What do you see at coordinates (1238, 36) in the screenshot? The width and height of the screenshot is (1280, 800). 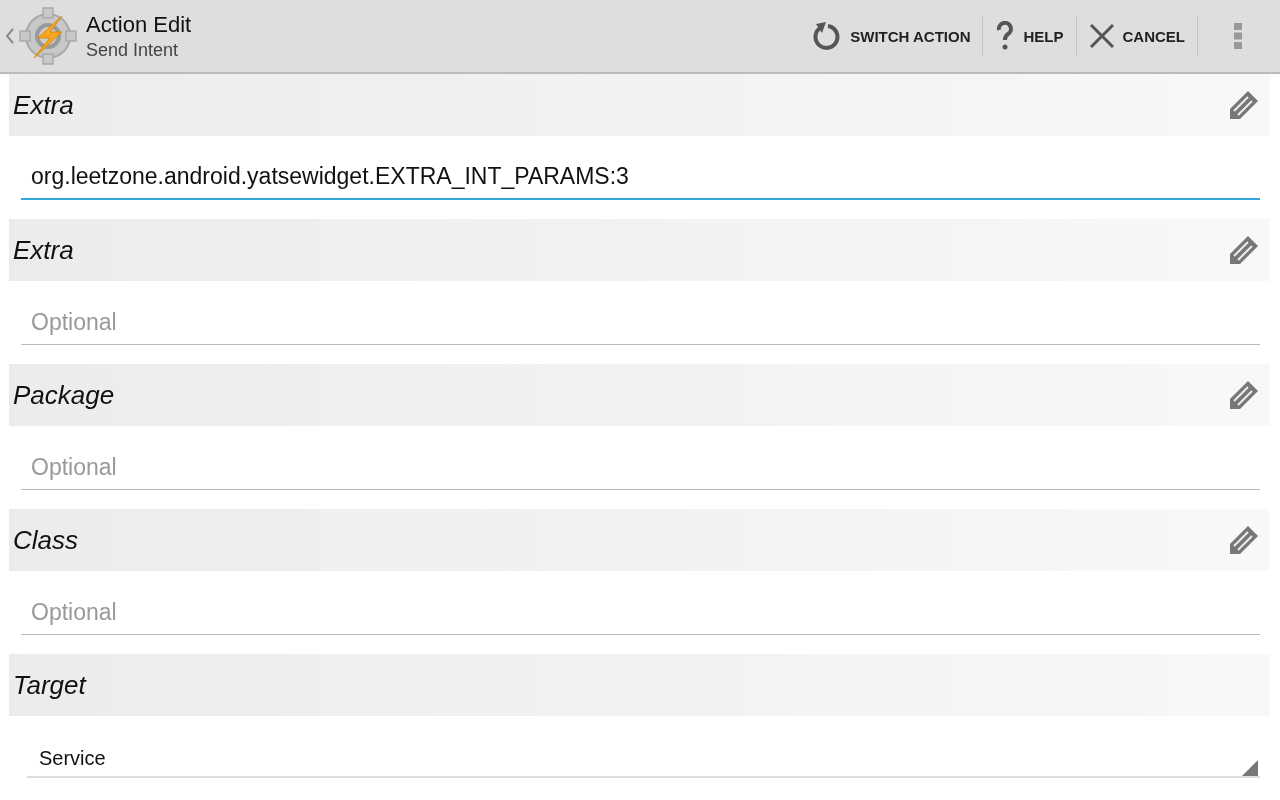 I see `overflow-menu-icon` at bounding box center [1238, 36].